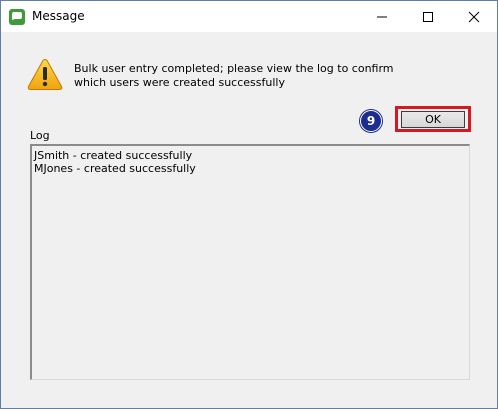 The width and height of the screenshot is (498, 409). Describe the element at coordinates (249, 16) in the screenshot. I see `title-bar: Message` at that location.